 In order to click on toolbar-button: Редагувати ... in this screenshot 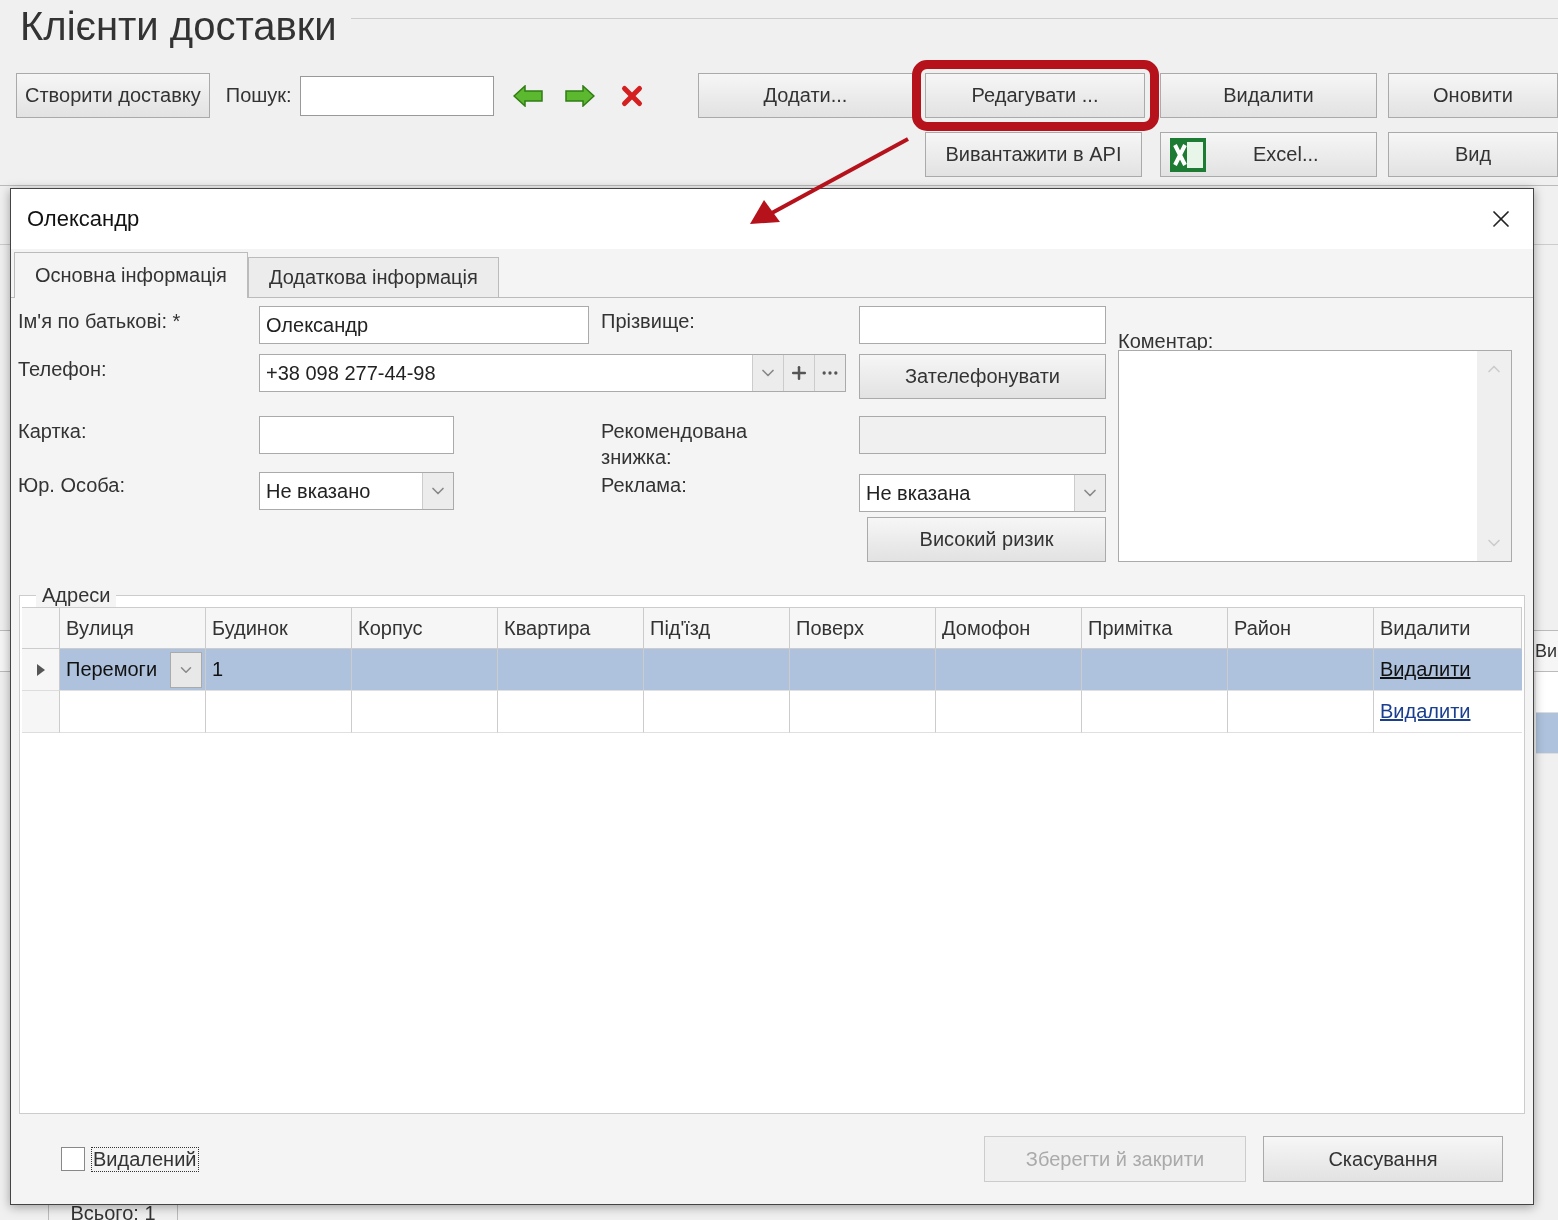, I will do `click(1035, 95)`.